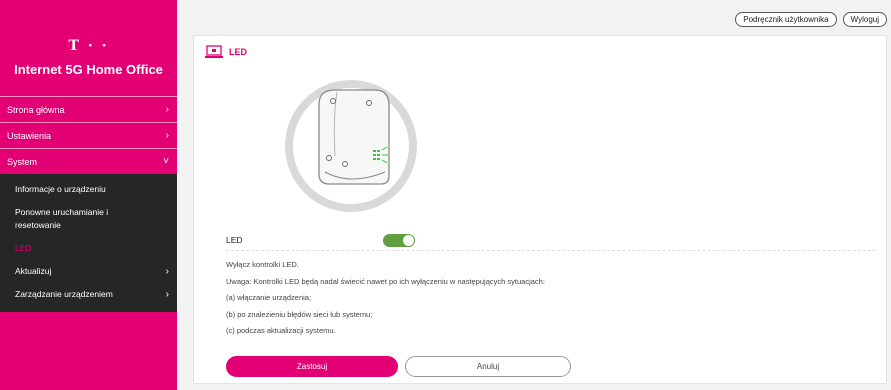  What do you see at coordinates (88, 135) in the screenshot?
I see `sidebar-item-settings: Ustawienia ›` at bounding box center [88, 135].